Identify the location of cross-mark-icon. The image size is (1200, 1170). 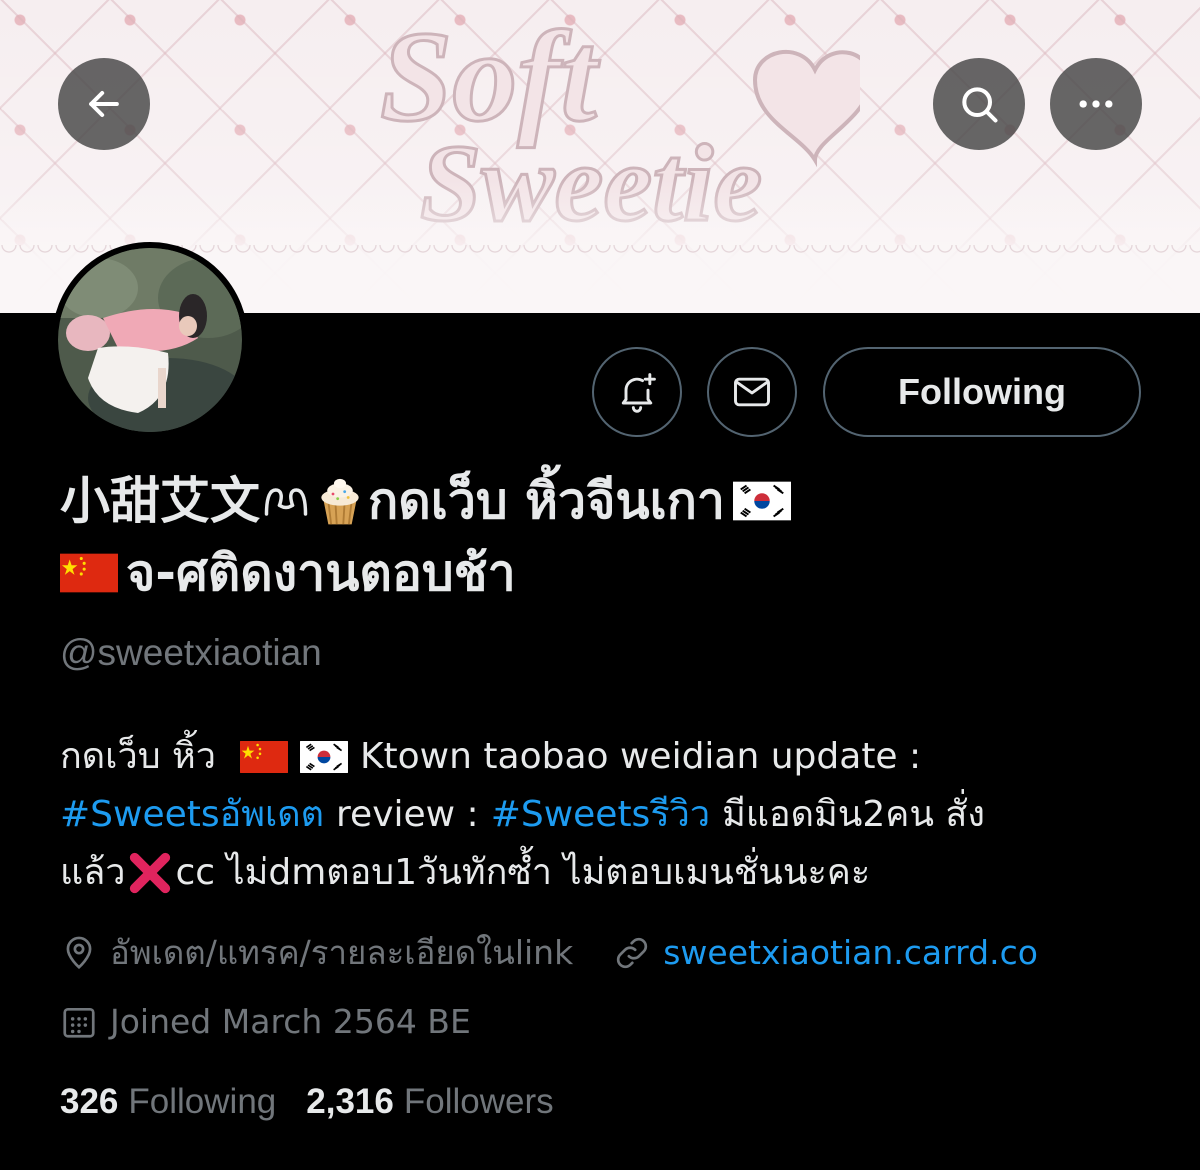
(150, 873).